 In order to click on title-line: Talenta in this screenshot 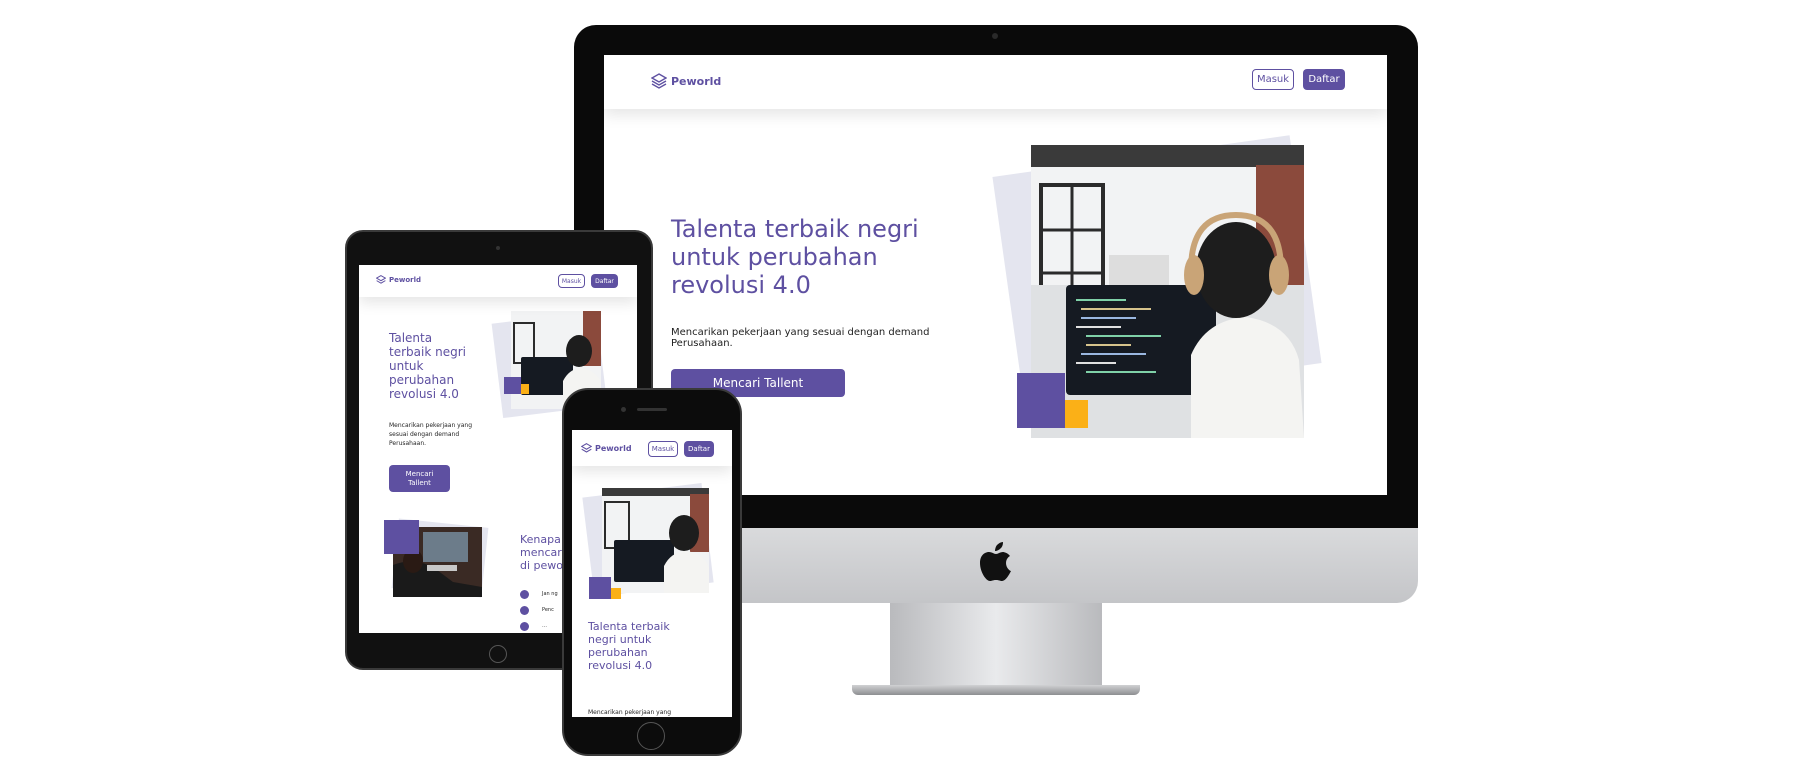, I will do `click(411, 338)`.